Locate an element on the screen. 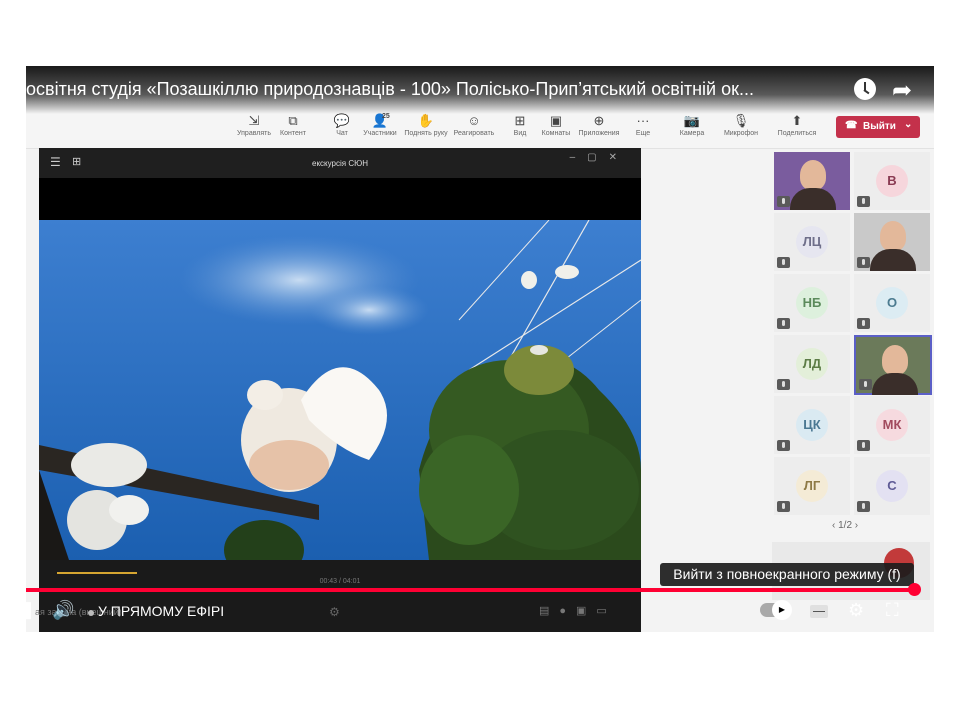  live-dot is located at coordinates (91, 613).